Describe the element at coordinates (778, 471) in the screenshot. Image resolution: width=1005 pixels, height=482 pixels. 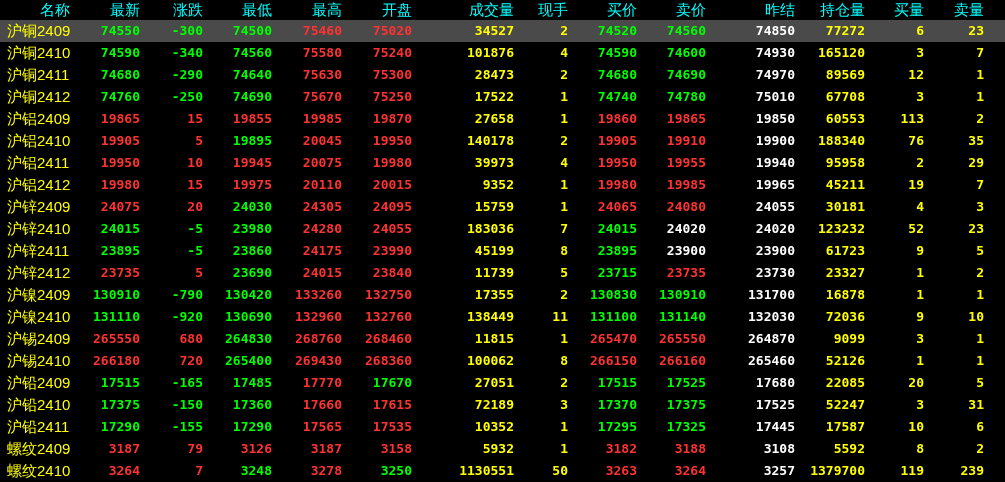
I see `table-cell-text: 3257` at that location.